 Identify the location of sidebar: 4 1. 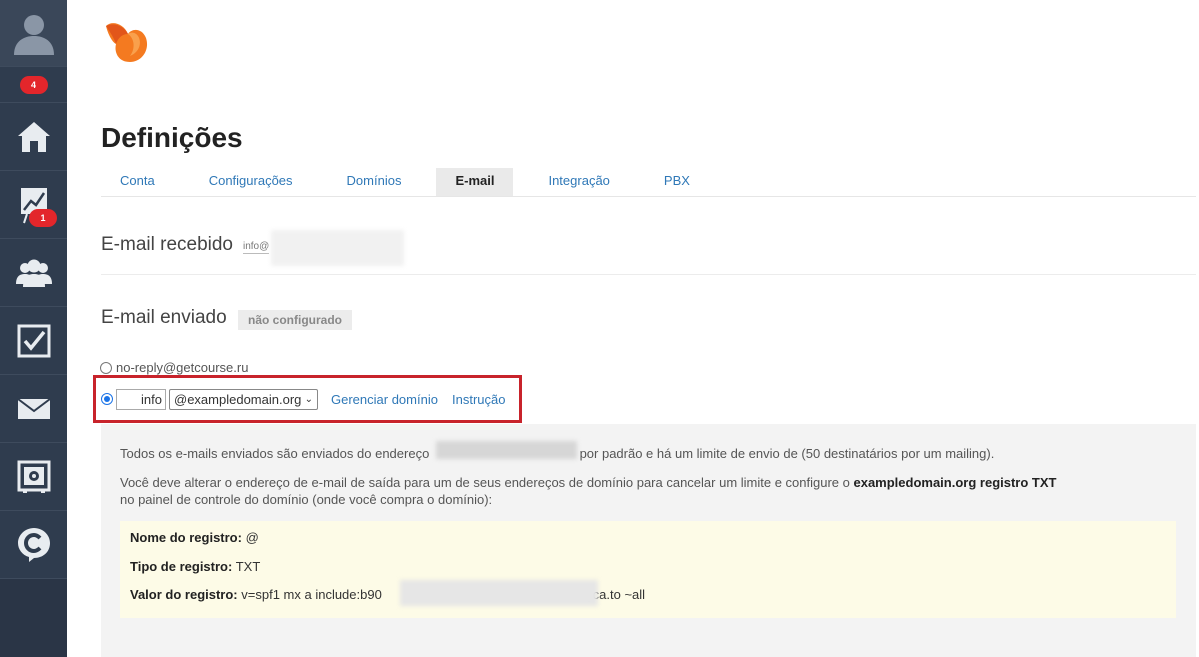
(33, 328).